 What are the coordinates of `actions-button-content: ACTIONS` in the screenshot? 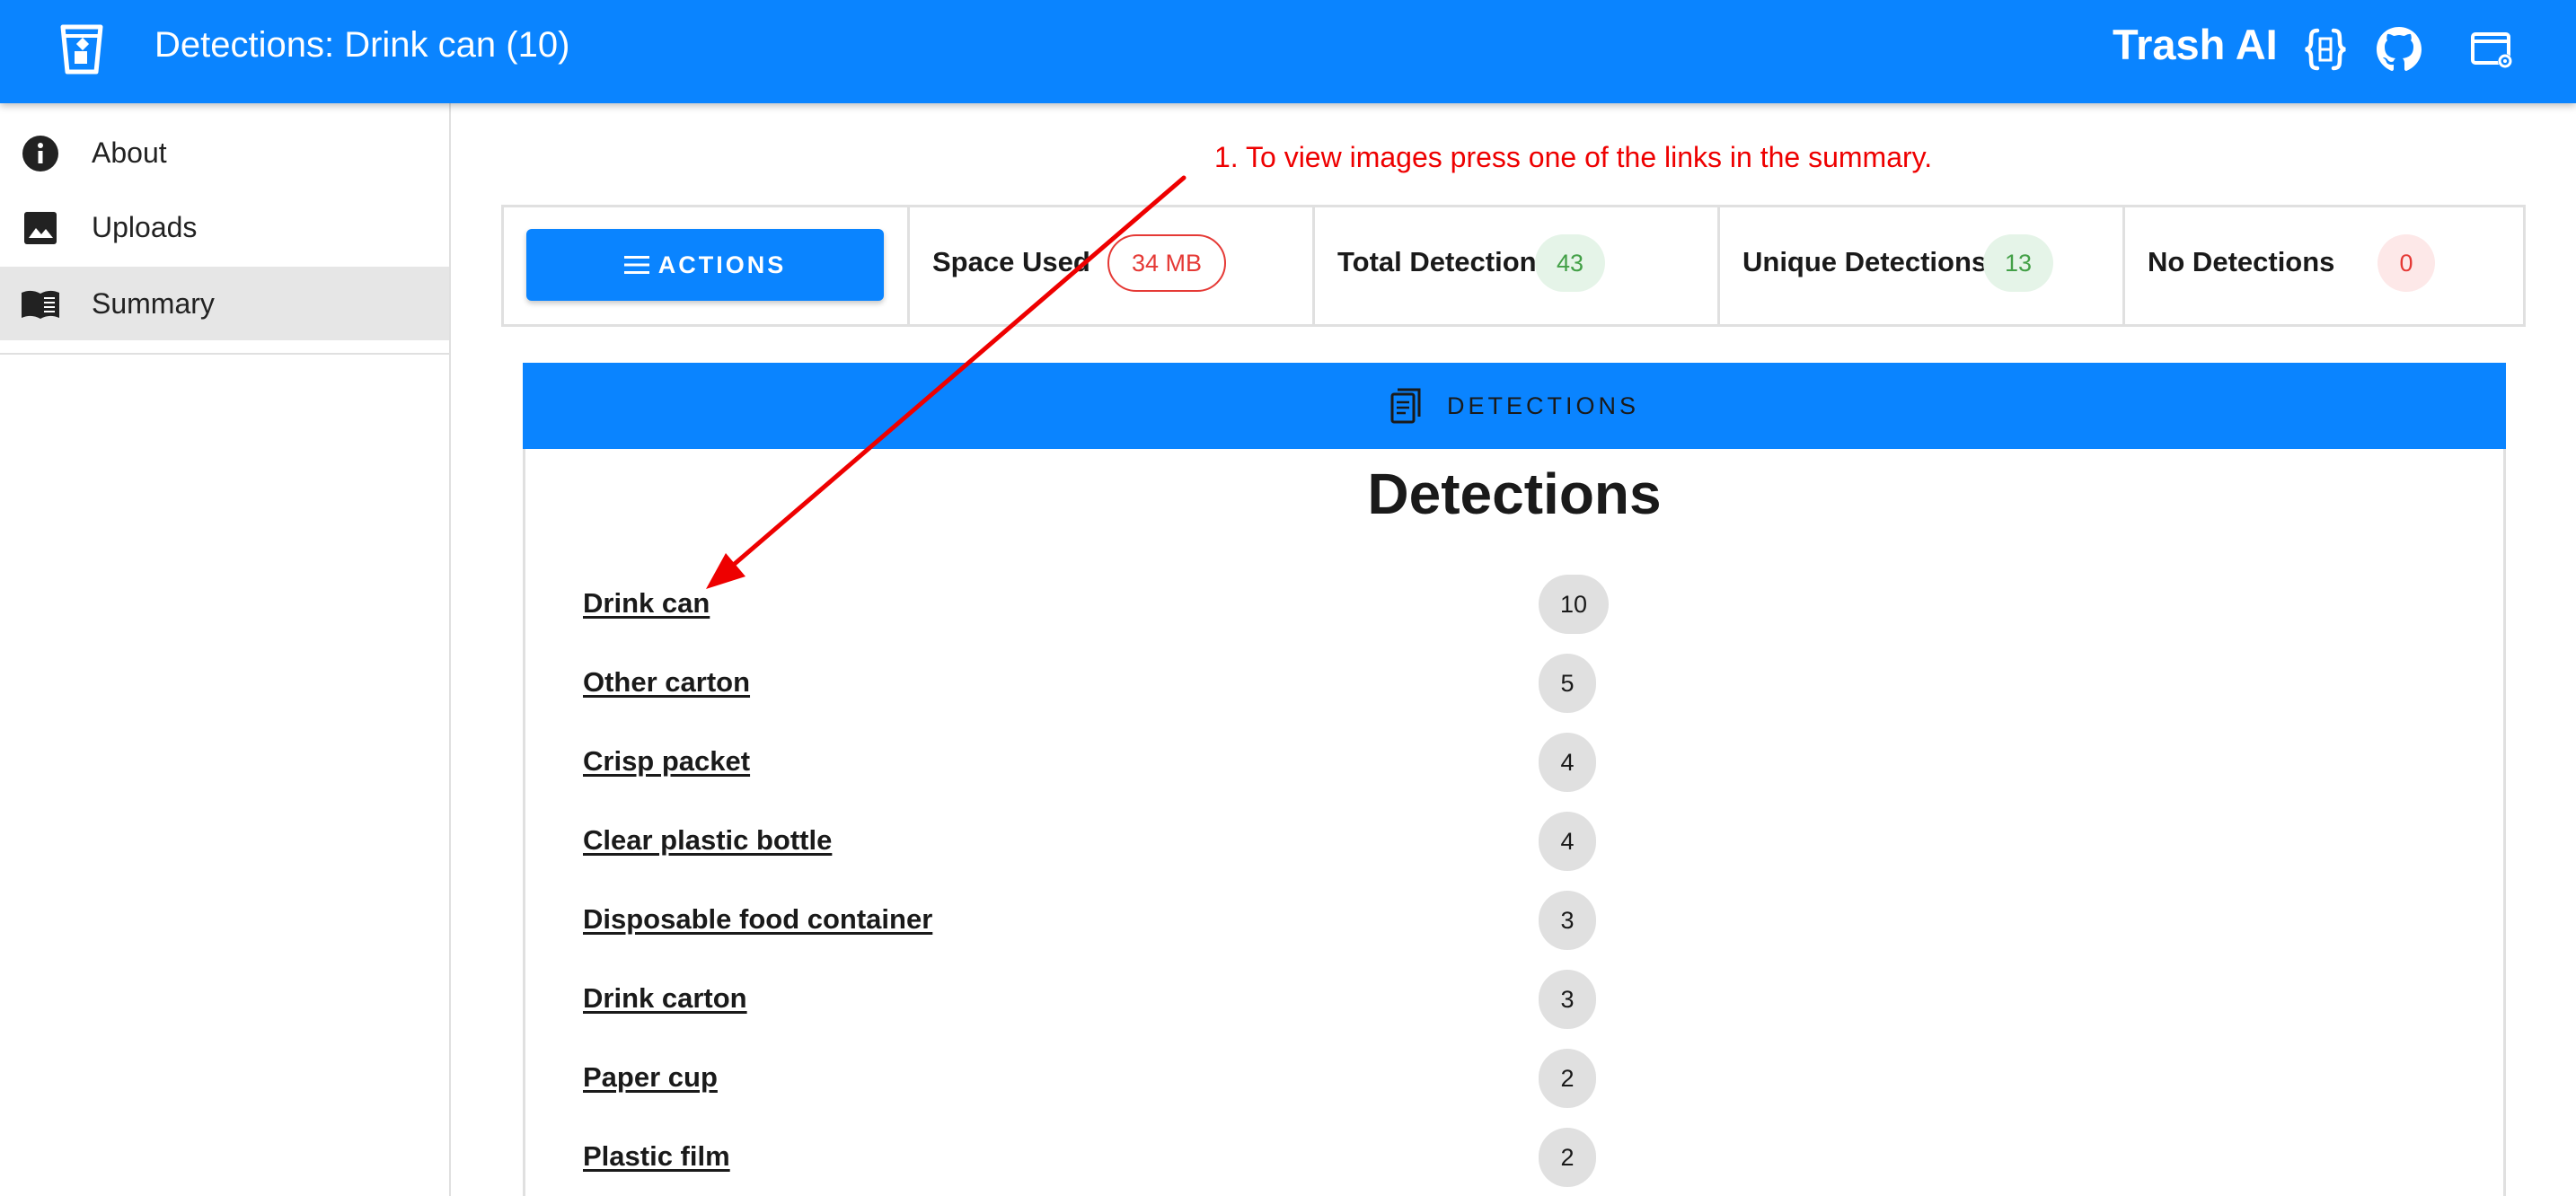 It's located at (705, 265).